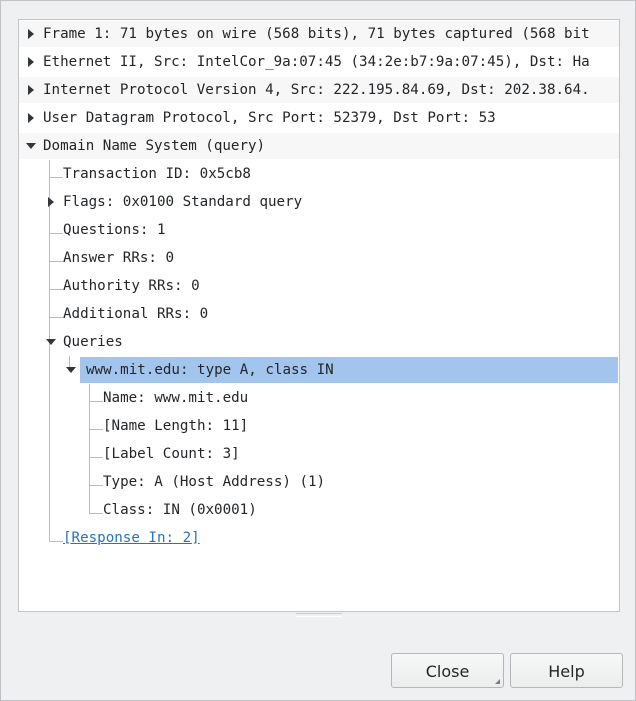 The width and height of the screenshot is (636, 701). I want to click on tree-row-name-length: [Name Length: 11], so click(319, 426).